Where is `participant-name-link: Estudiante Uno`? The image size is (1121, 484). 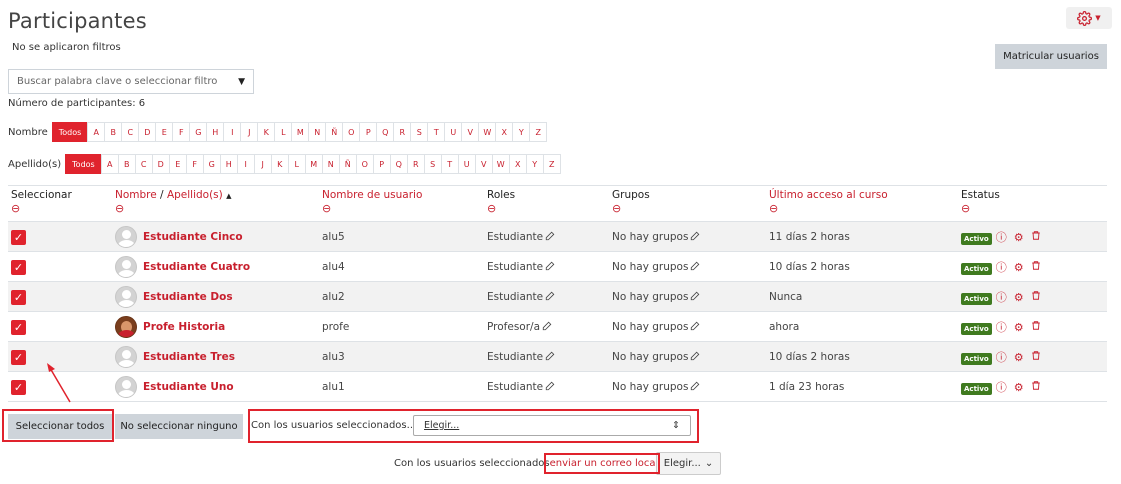
participant-name-link: Estudiante Uno is located at coordinates (188, 387).